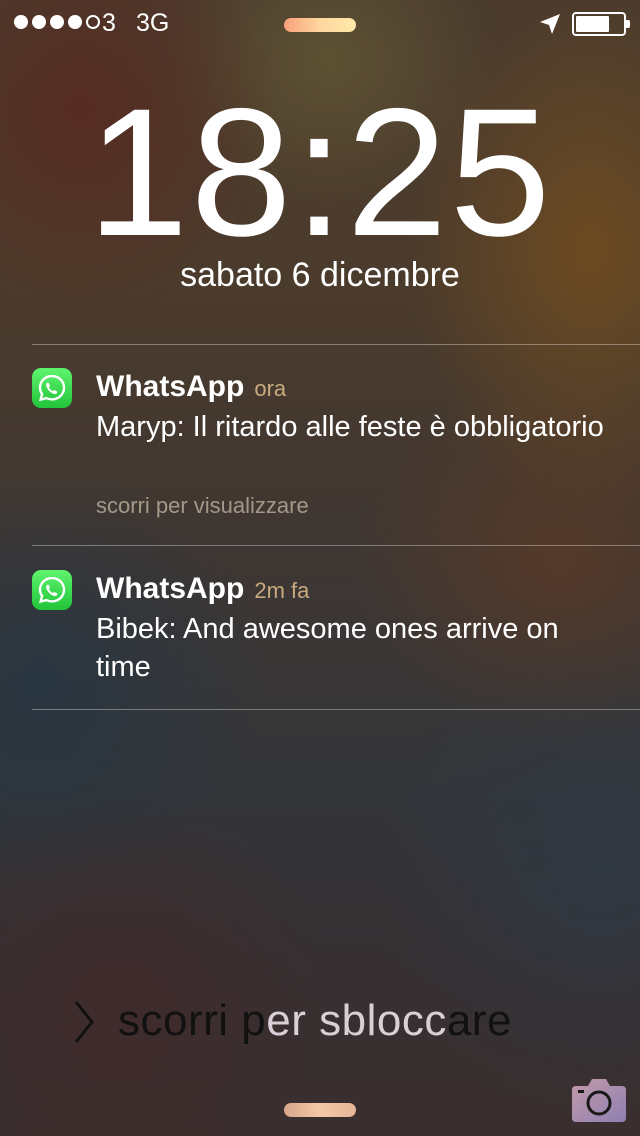 Image resolution: width=640 pixels, height=1136 pixels. Describe the element at coordinates (320, 275) in the screenshot. I see `lockscreen-date: sabato 6 dicembre` at that location.